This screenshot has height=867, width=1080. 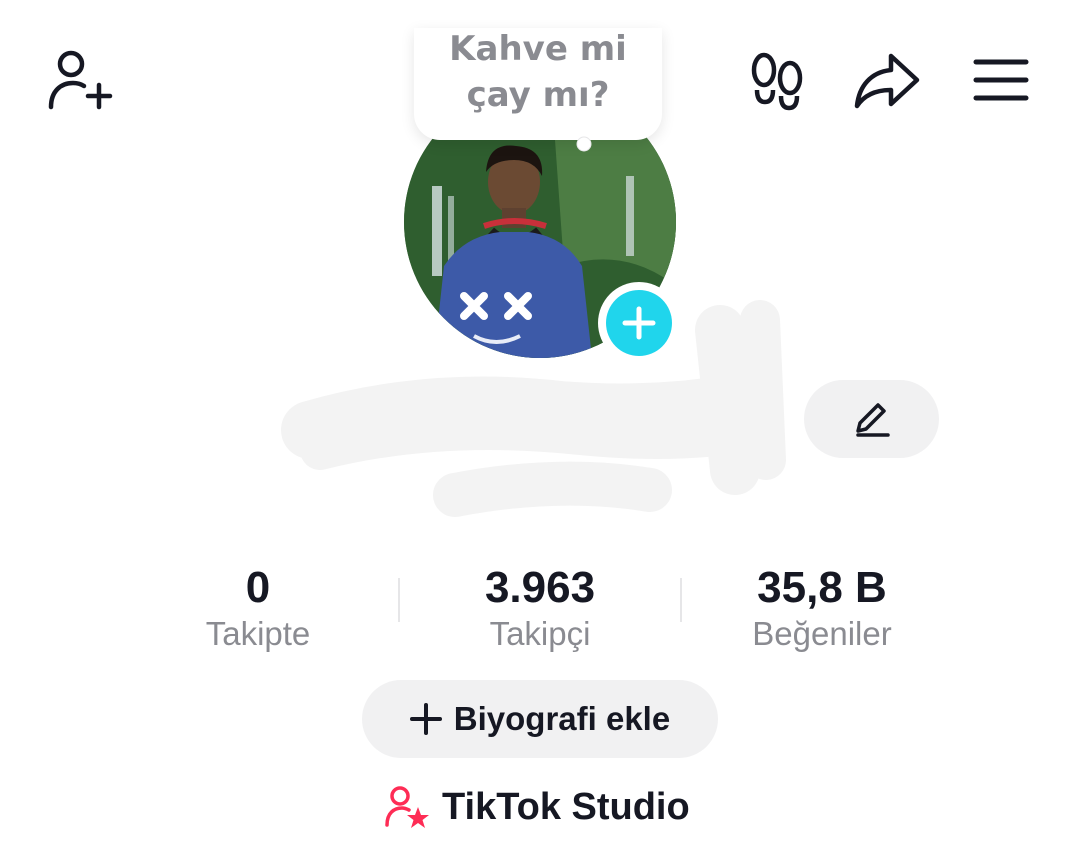 I want to click on footprints-icon, so click(x=777, y=81).